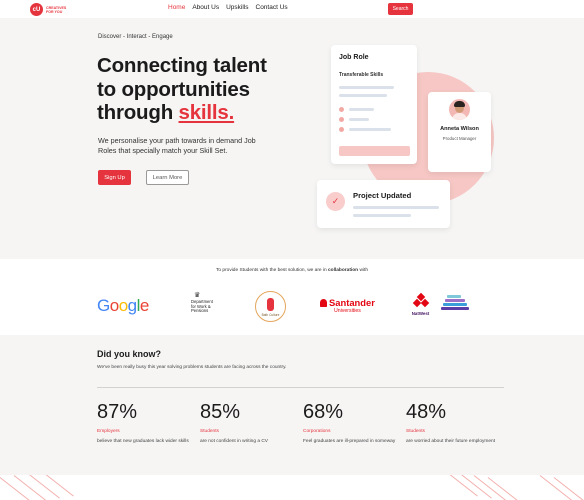  What do you see at coordinates (317, 431) in the screenshot?
I see `stat-category: Corporations` at bounding box center [317, 431].